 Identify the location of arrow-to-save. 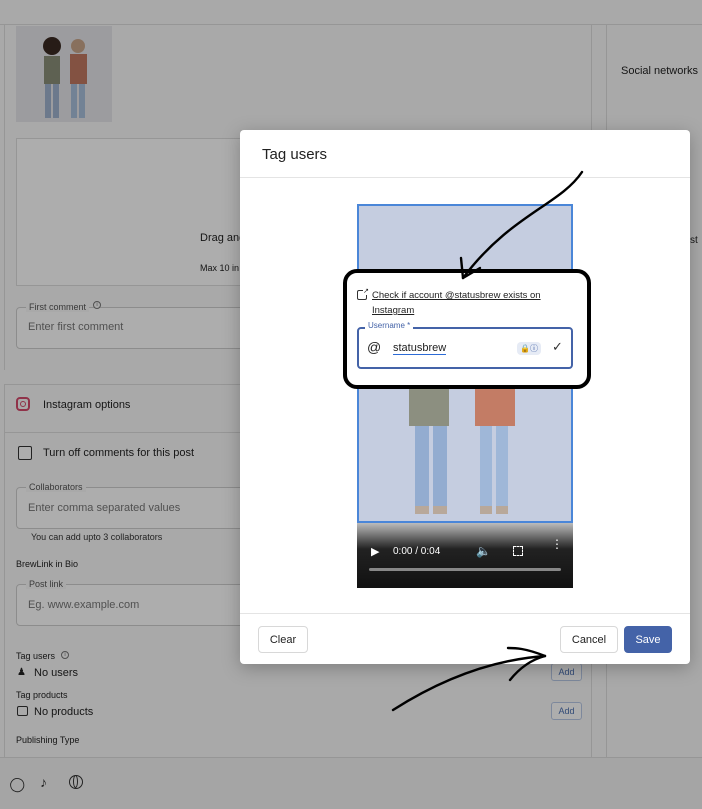
(469, 683).